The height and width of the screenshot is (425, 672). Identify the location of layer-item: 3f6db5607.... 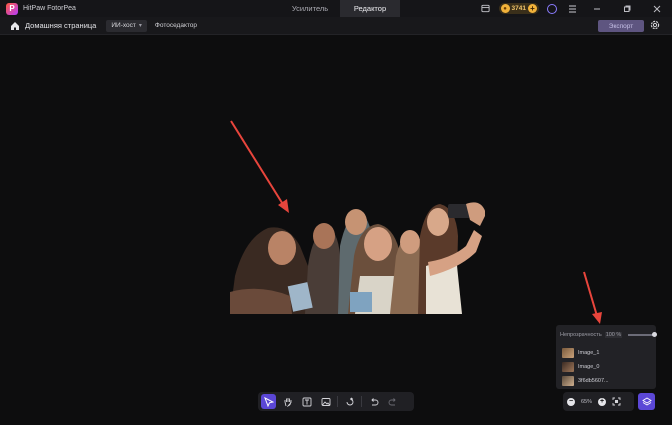
(607, 381).